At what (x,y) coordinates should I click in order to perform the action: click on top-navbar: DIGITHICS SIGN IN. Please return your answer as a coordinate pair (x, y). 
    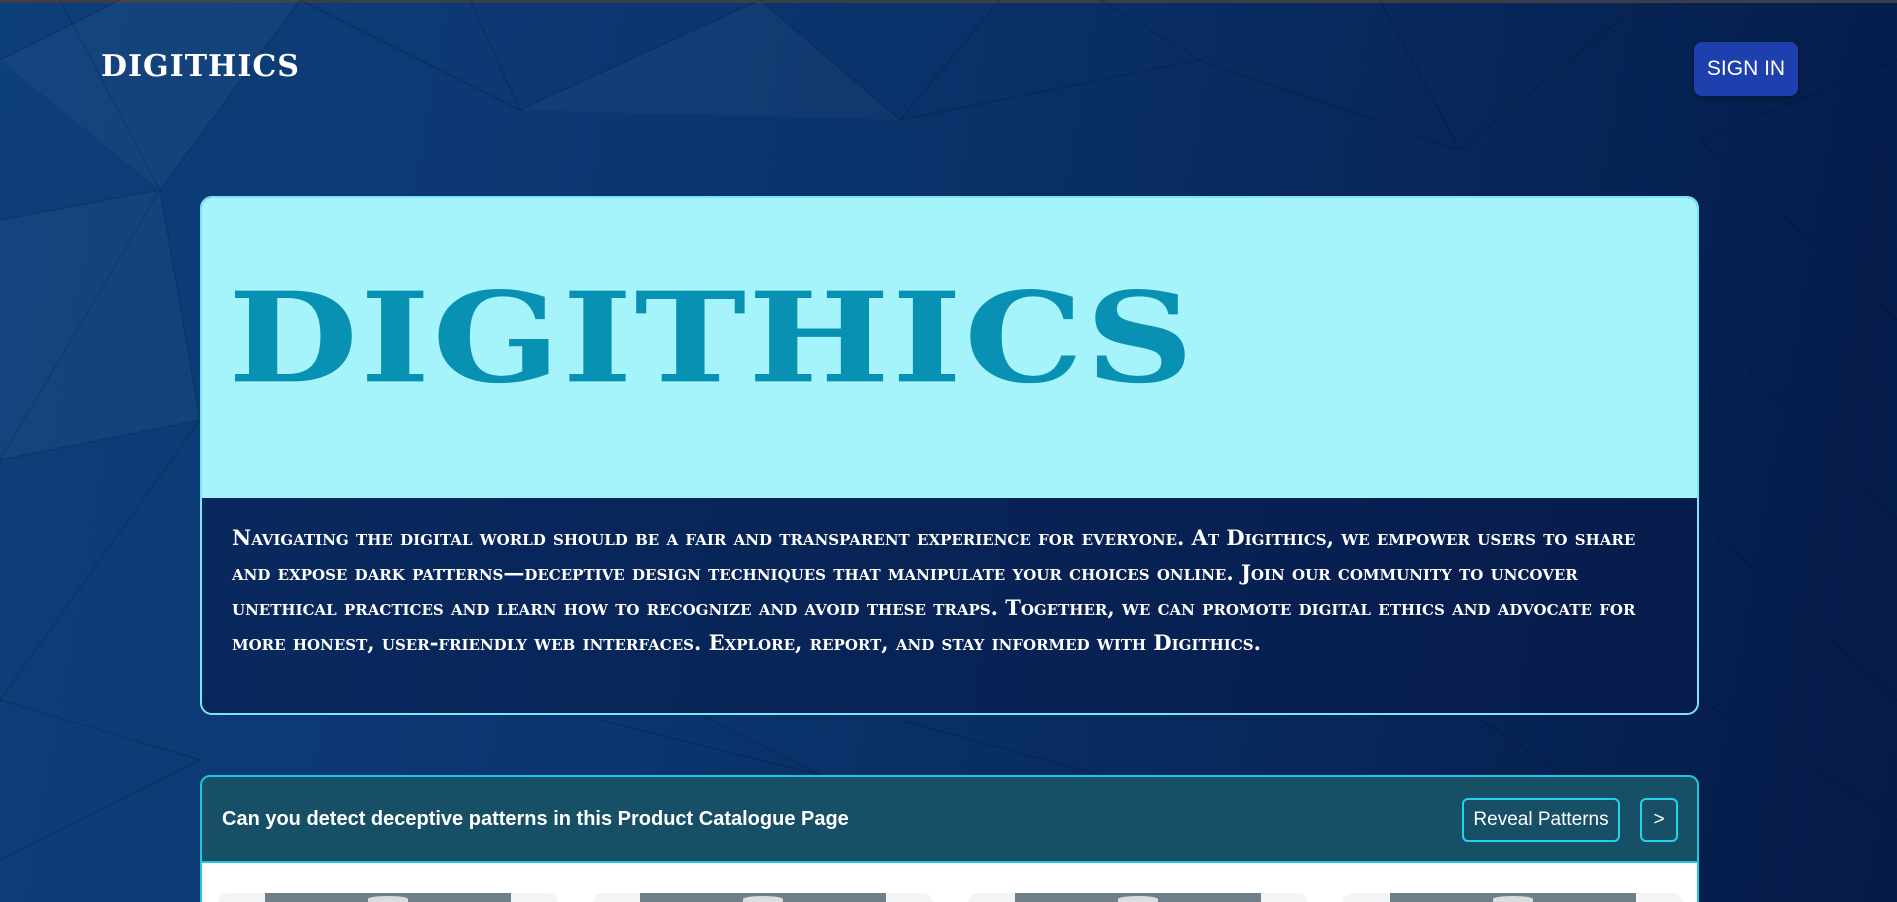
    Looking at the image, I should click on (948, 59).